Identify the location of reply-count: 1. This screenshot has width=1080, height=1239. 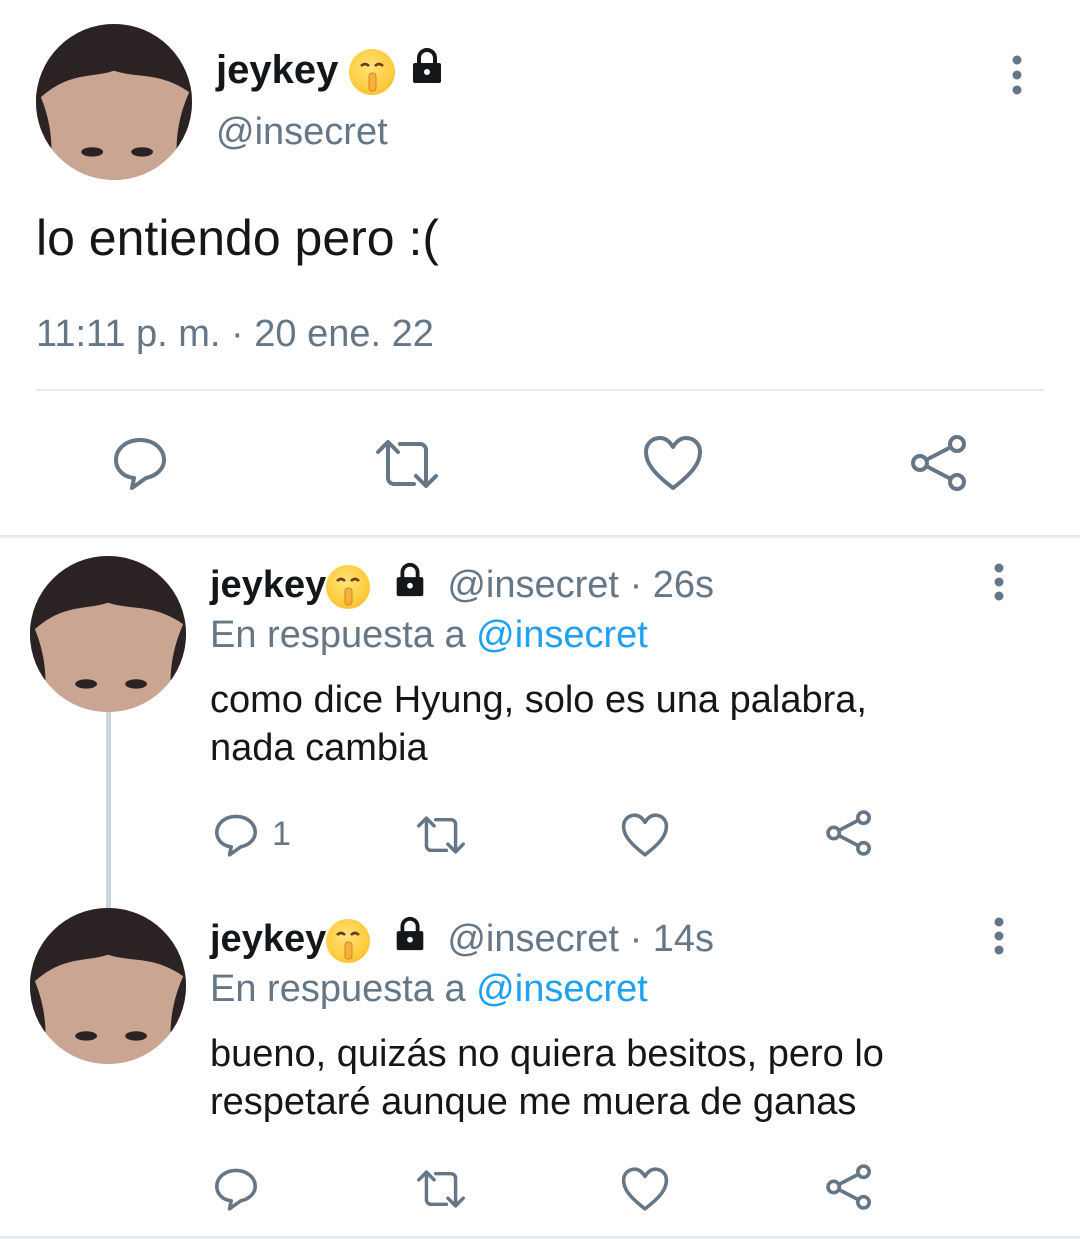
(281, 833).